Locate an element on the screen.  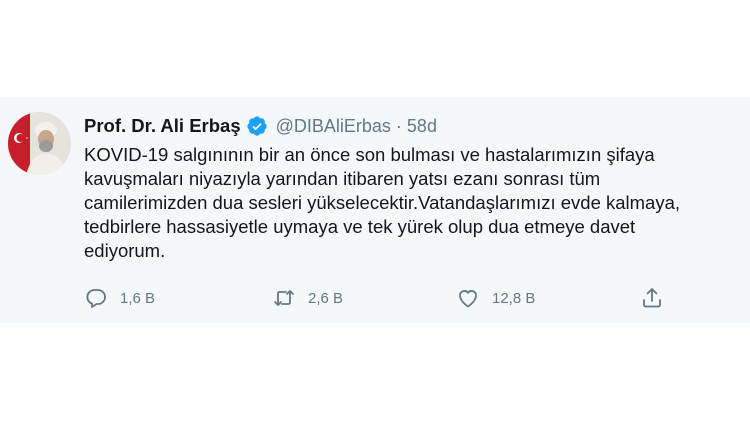
like-icon is located at coordinates (468, 299).